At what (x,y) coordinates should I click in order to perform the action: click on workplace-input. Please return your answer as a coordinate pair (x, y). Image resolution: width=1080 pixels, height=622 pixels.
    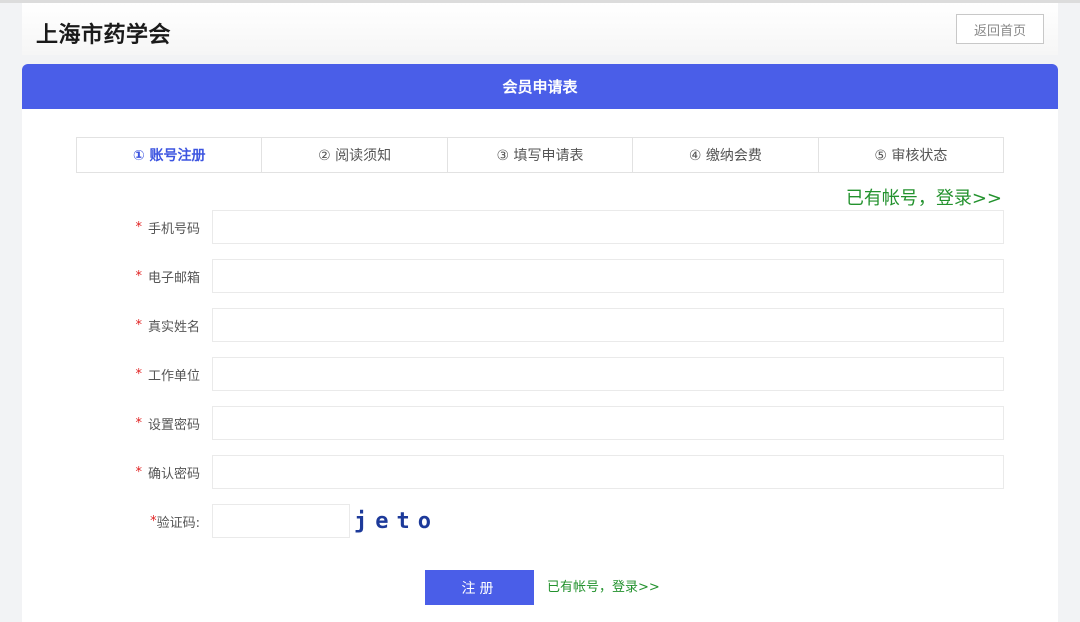
    Looking at the image, I should click on (608, 374).